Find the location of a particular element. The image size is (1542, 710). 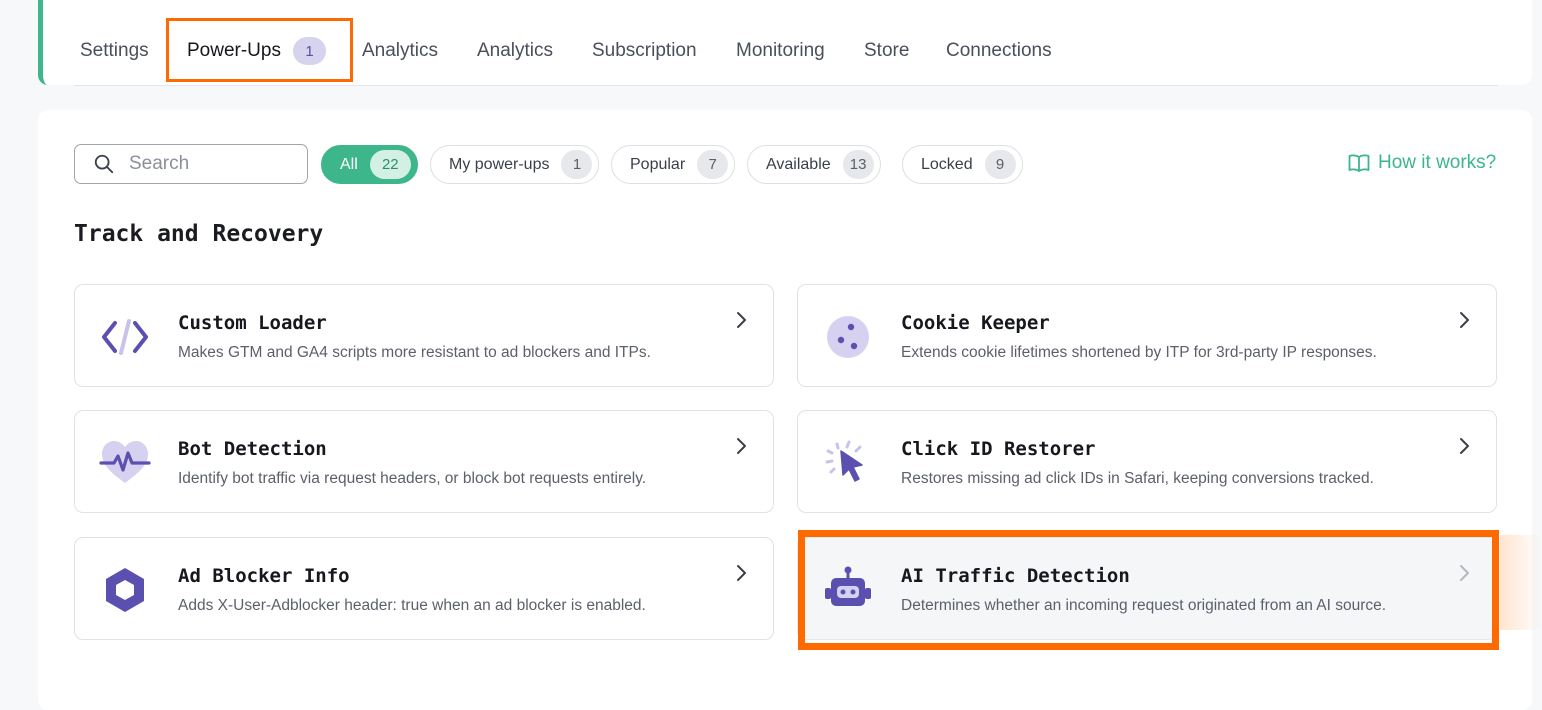

card-title: Click ID Restorer is located at coordinates (998, 449).